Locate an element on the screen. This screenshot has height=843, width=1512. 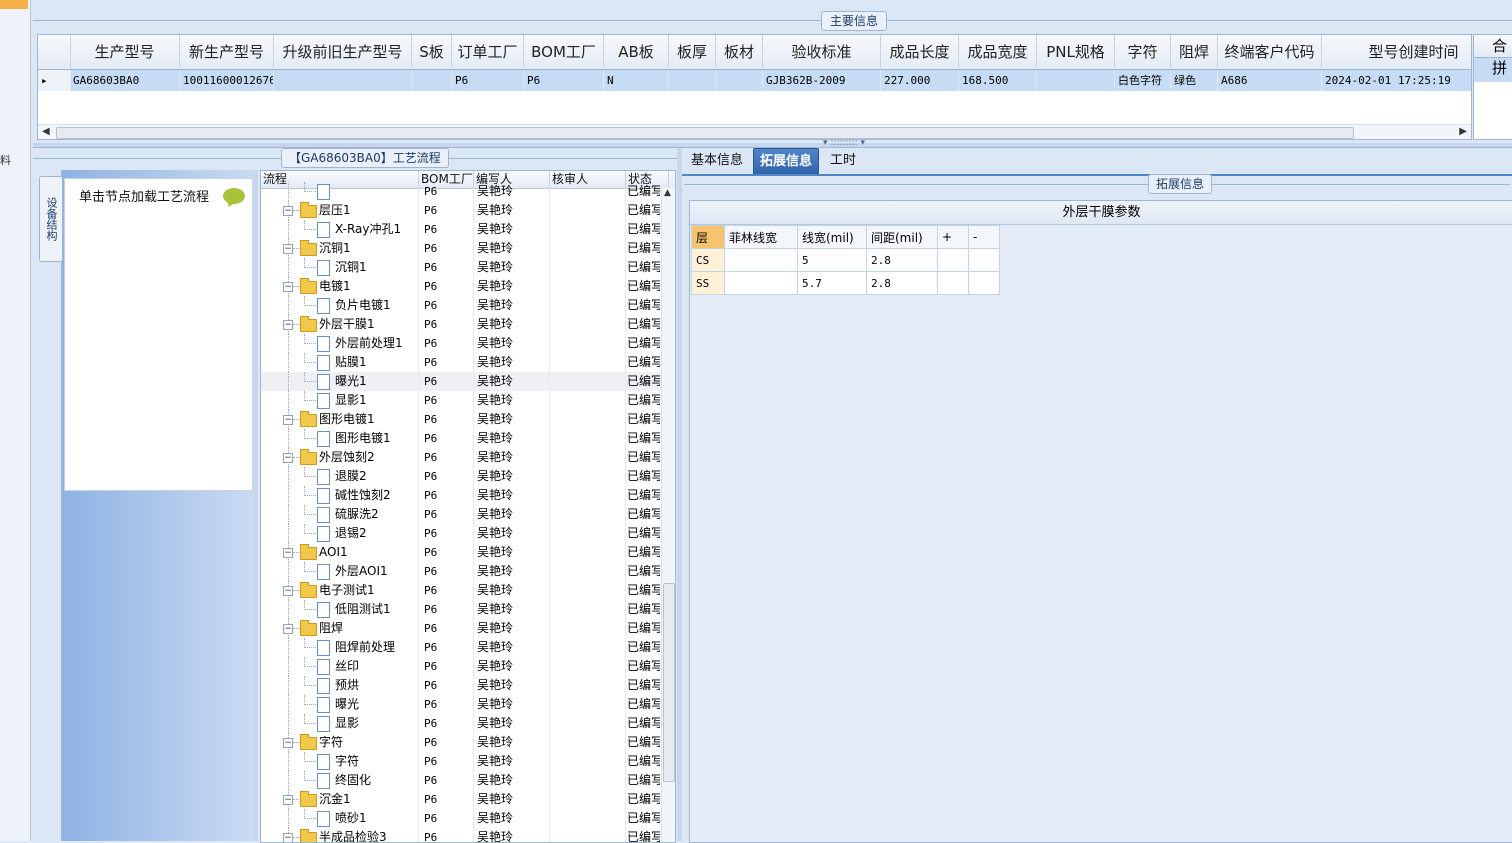
column-header: 新生产型号 is located at coordinates (227, 52).